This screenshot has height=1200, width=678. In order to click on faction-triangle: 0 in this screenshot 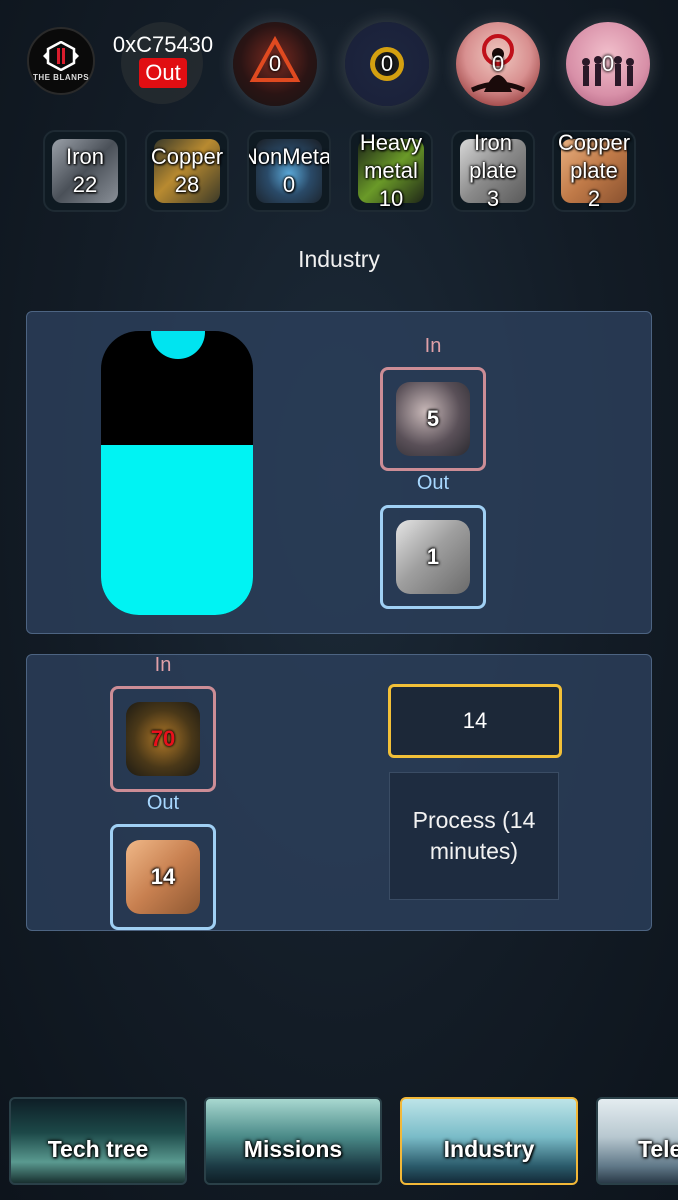, I will do `click(275, 64)`.